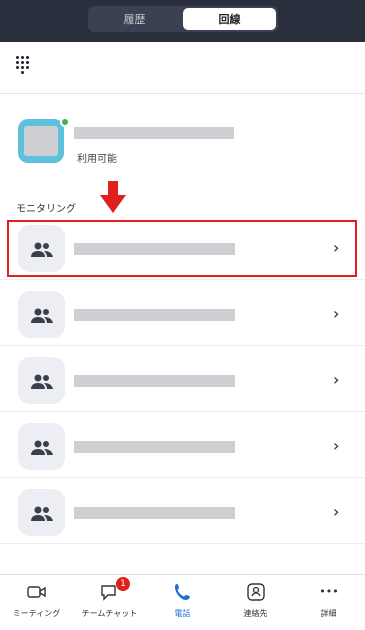 The width and height of the screenshot is (365, 630). What do you see at coordinates (256, 592) in the screenshot?
I see `contacts-icon` at bounding box center [256, 592].